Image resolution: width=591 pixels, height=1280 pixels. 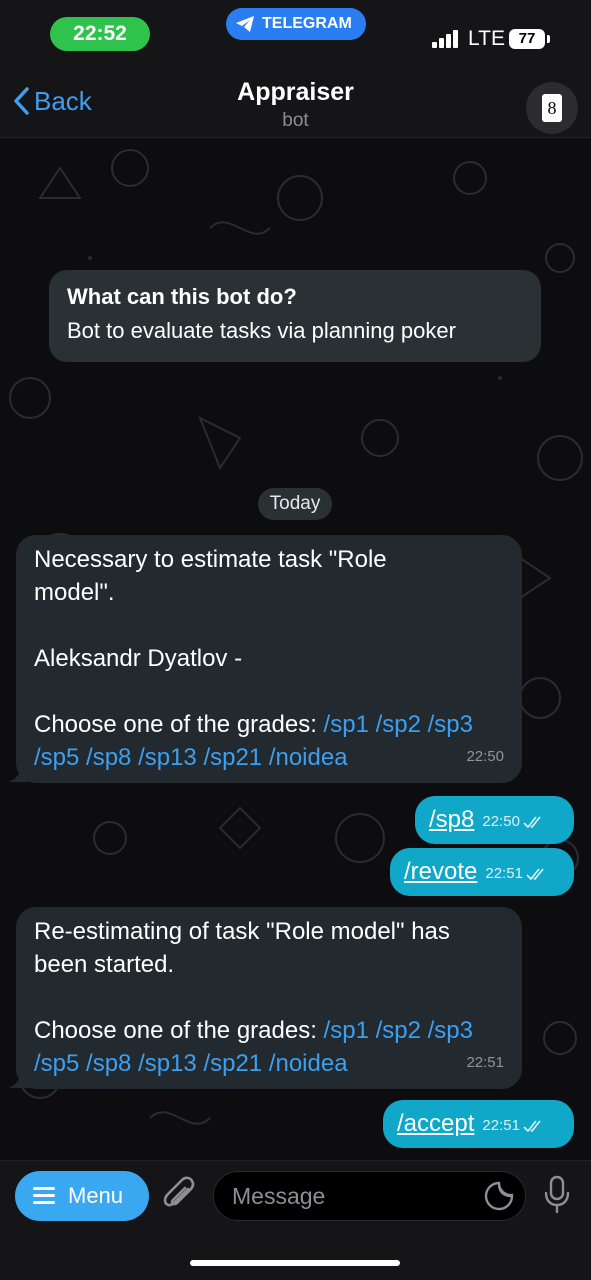 What do you see at coordinates (44, 1196) in the screenshot?
I see `hamburger-icon` at bounding box center [44, 1196].